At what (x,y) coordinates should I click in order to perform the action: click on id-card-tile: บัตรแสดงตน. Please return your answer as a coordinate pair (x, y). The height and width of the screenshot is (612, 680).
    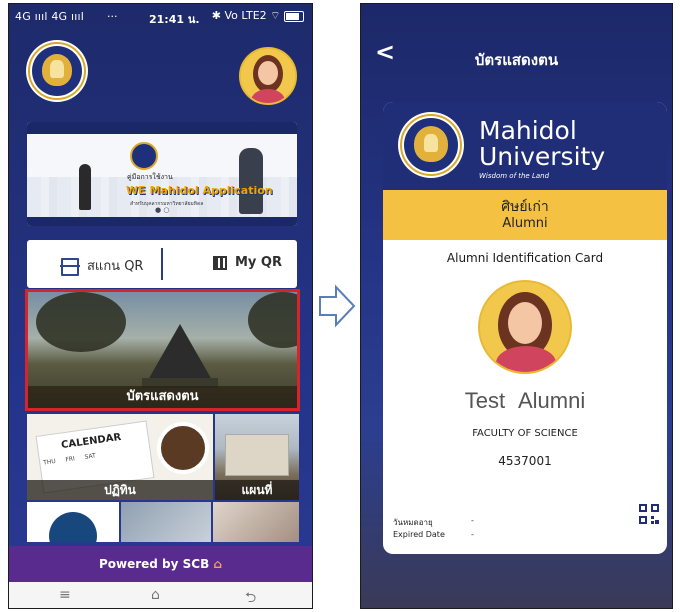
    Looking at the image, I should click on (162, 350).